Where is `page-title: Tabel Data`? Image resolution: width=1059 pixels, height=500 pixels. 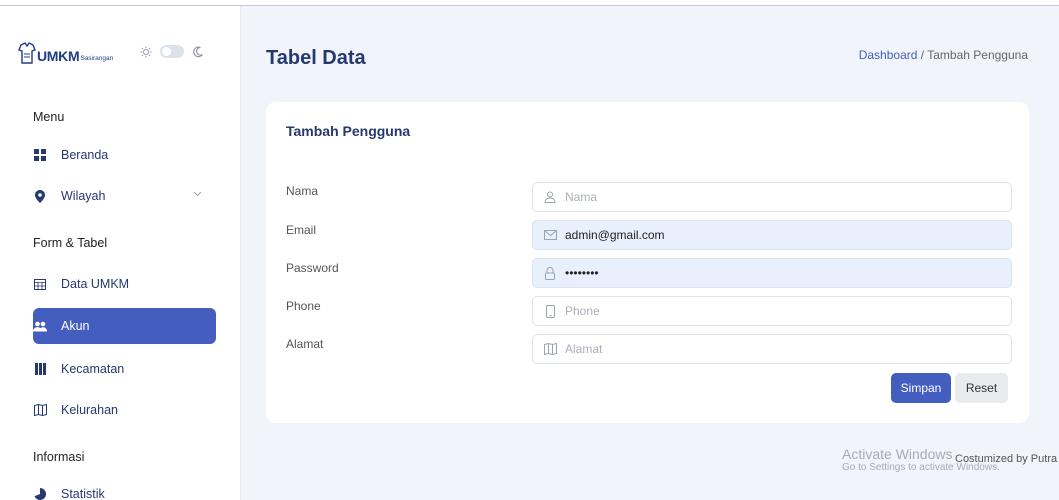
page-title: Tabel Data is located at coordinates (316, 58).